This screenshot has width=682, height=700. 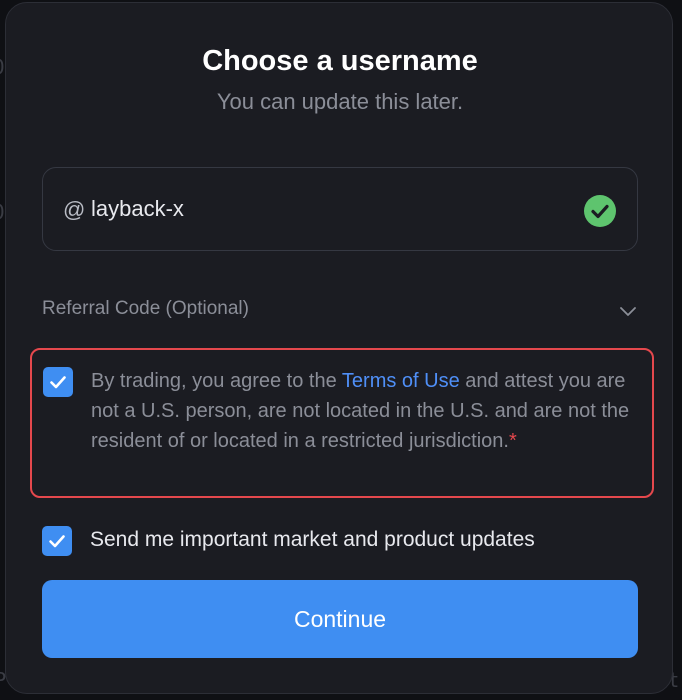 I want to click on continue-button: Continue, so click(x=340, y=619).